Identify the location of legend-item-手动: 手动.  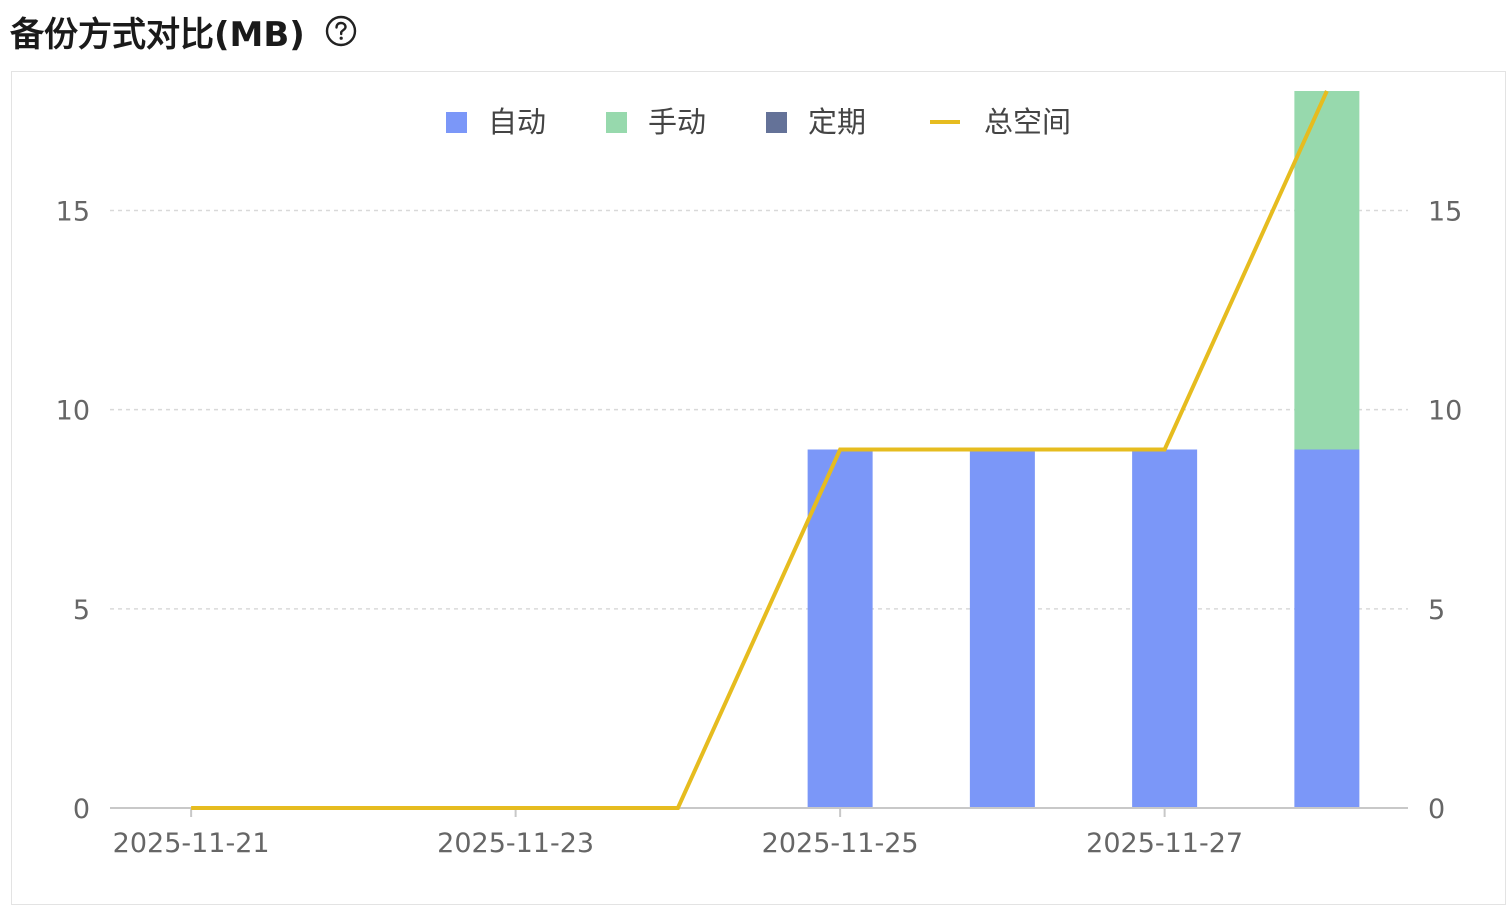
(656, 122).